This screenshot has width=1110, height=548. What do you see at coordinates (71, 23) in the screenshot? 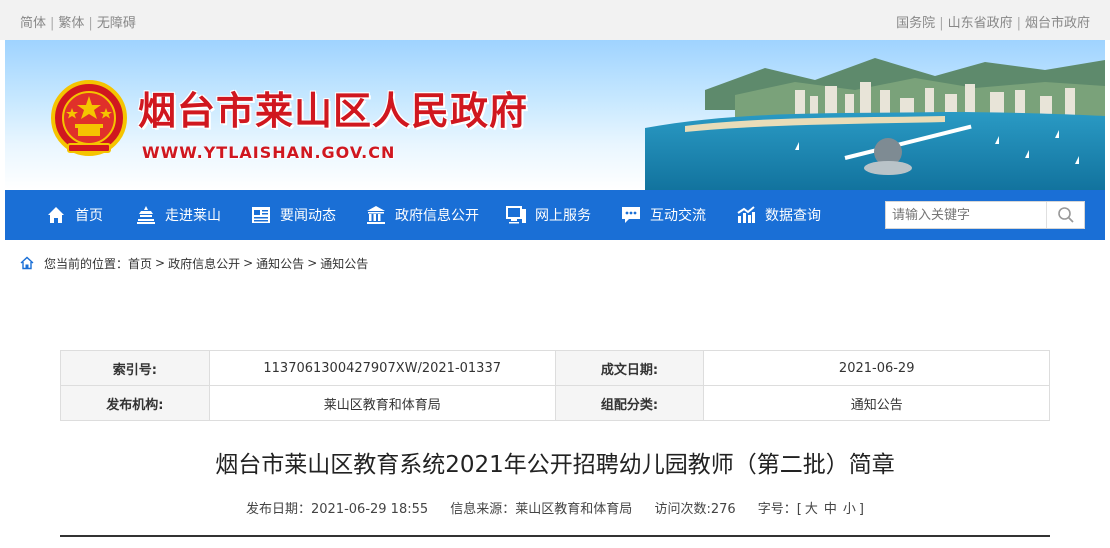
I see `traditional-chinese-link: 繁体` at bounding box center [71, 23].